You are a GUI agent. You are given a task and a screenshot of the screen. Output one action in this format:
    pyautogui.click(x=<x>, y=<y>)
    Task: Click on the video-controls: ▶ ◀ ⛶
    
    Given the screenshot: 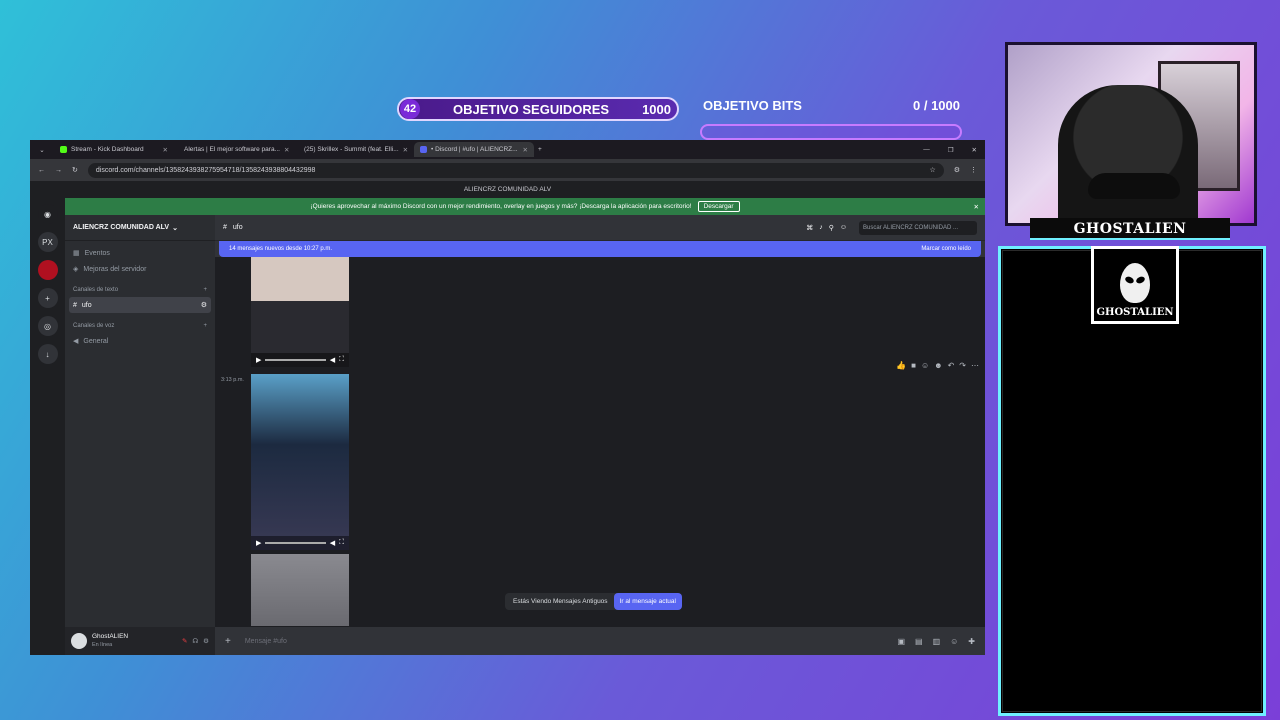 What is the action you would take?
    pyautogui.click(x=300, y=360)
    